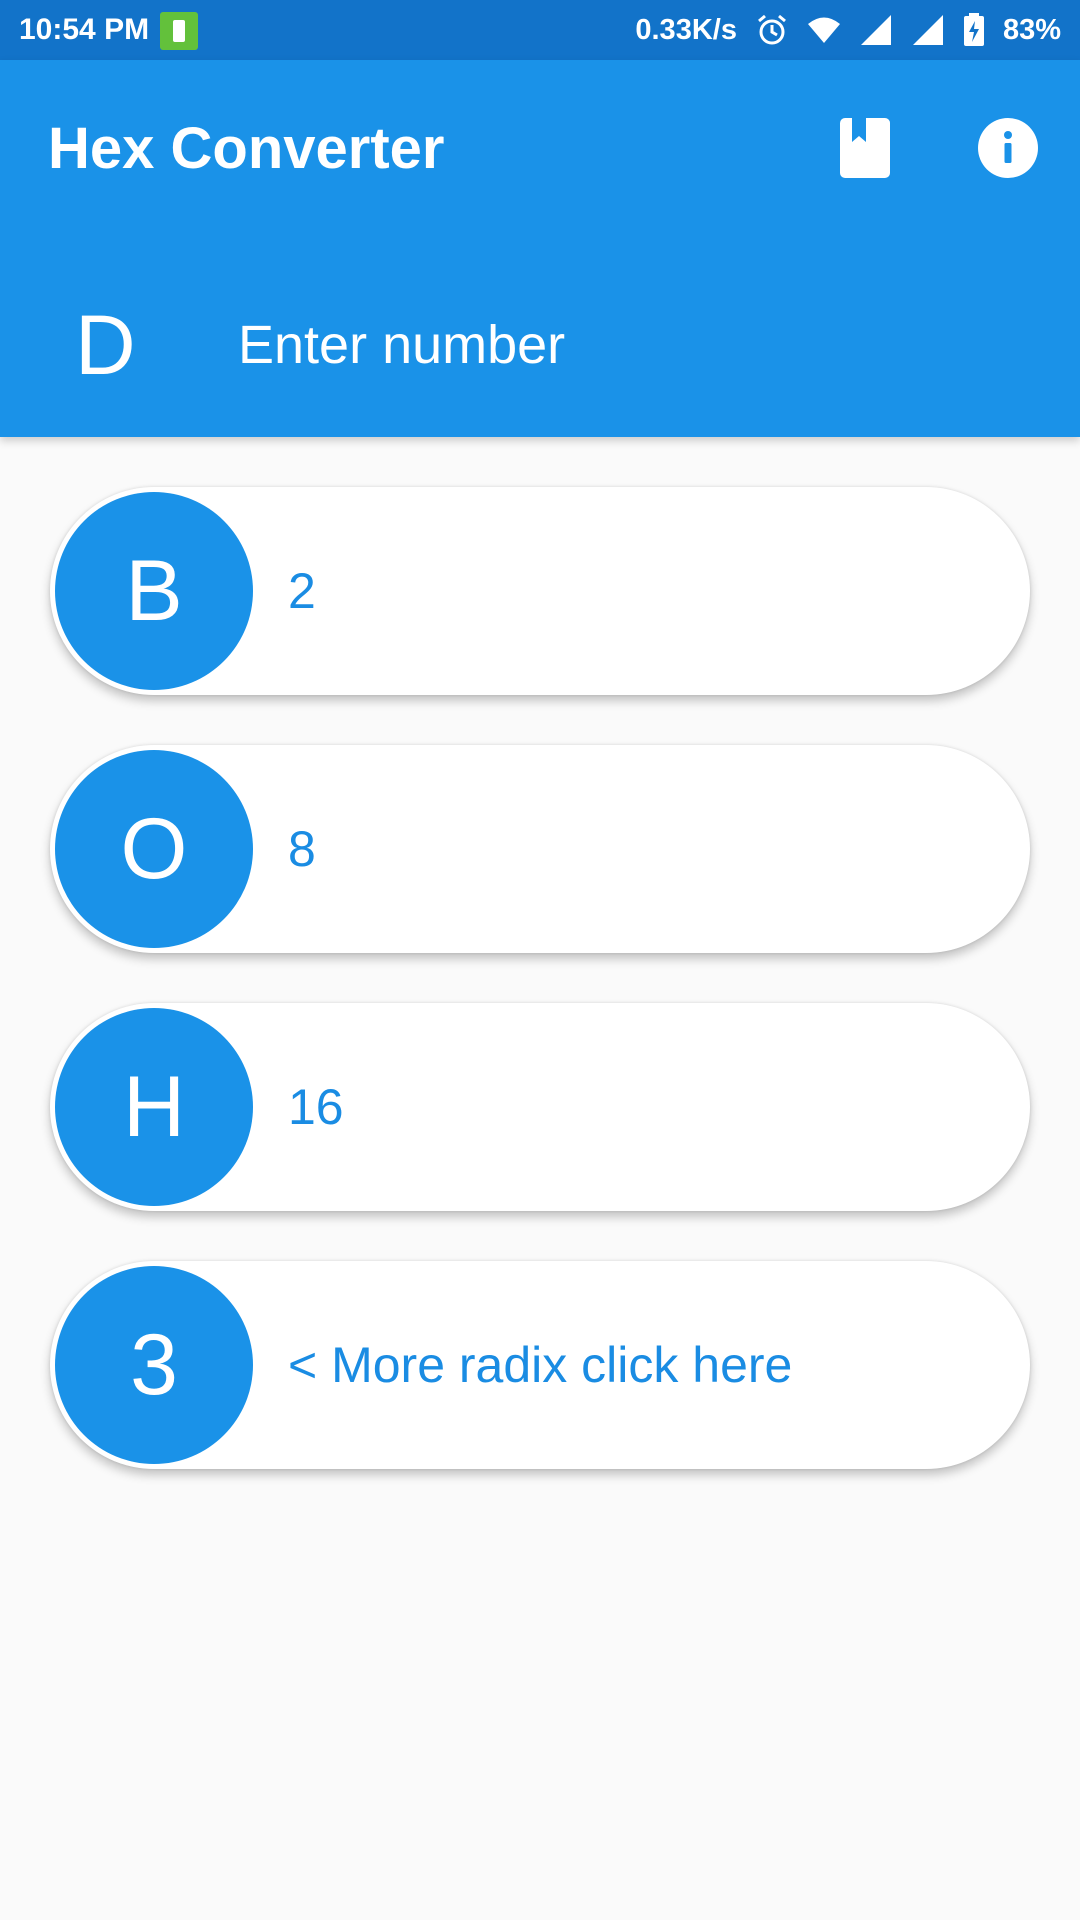  I want to click on wifi-icon, so click(823, 30).